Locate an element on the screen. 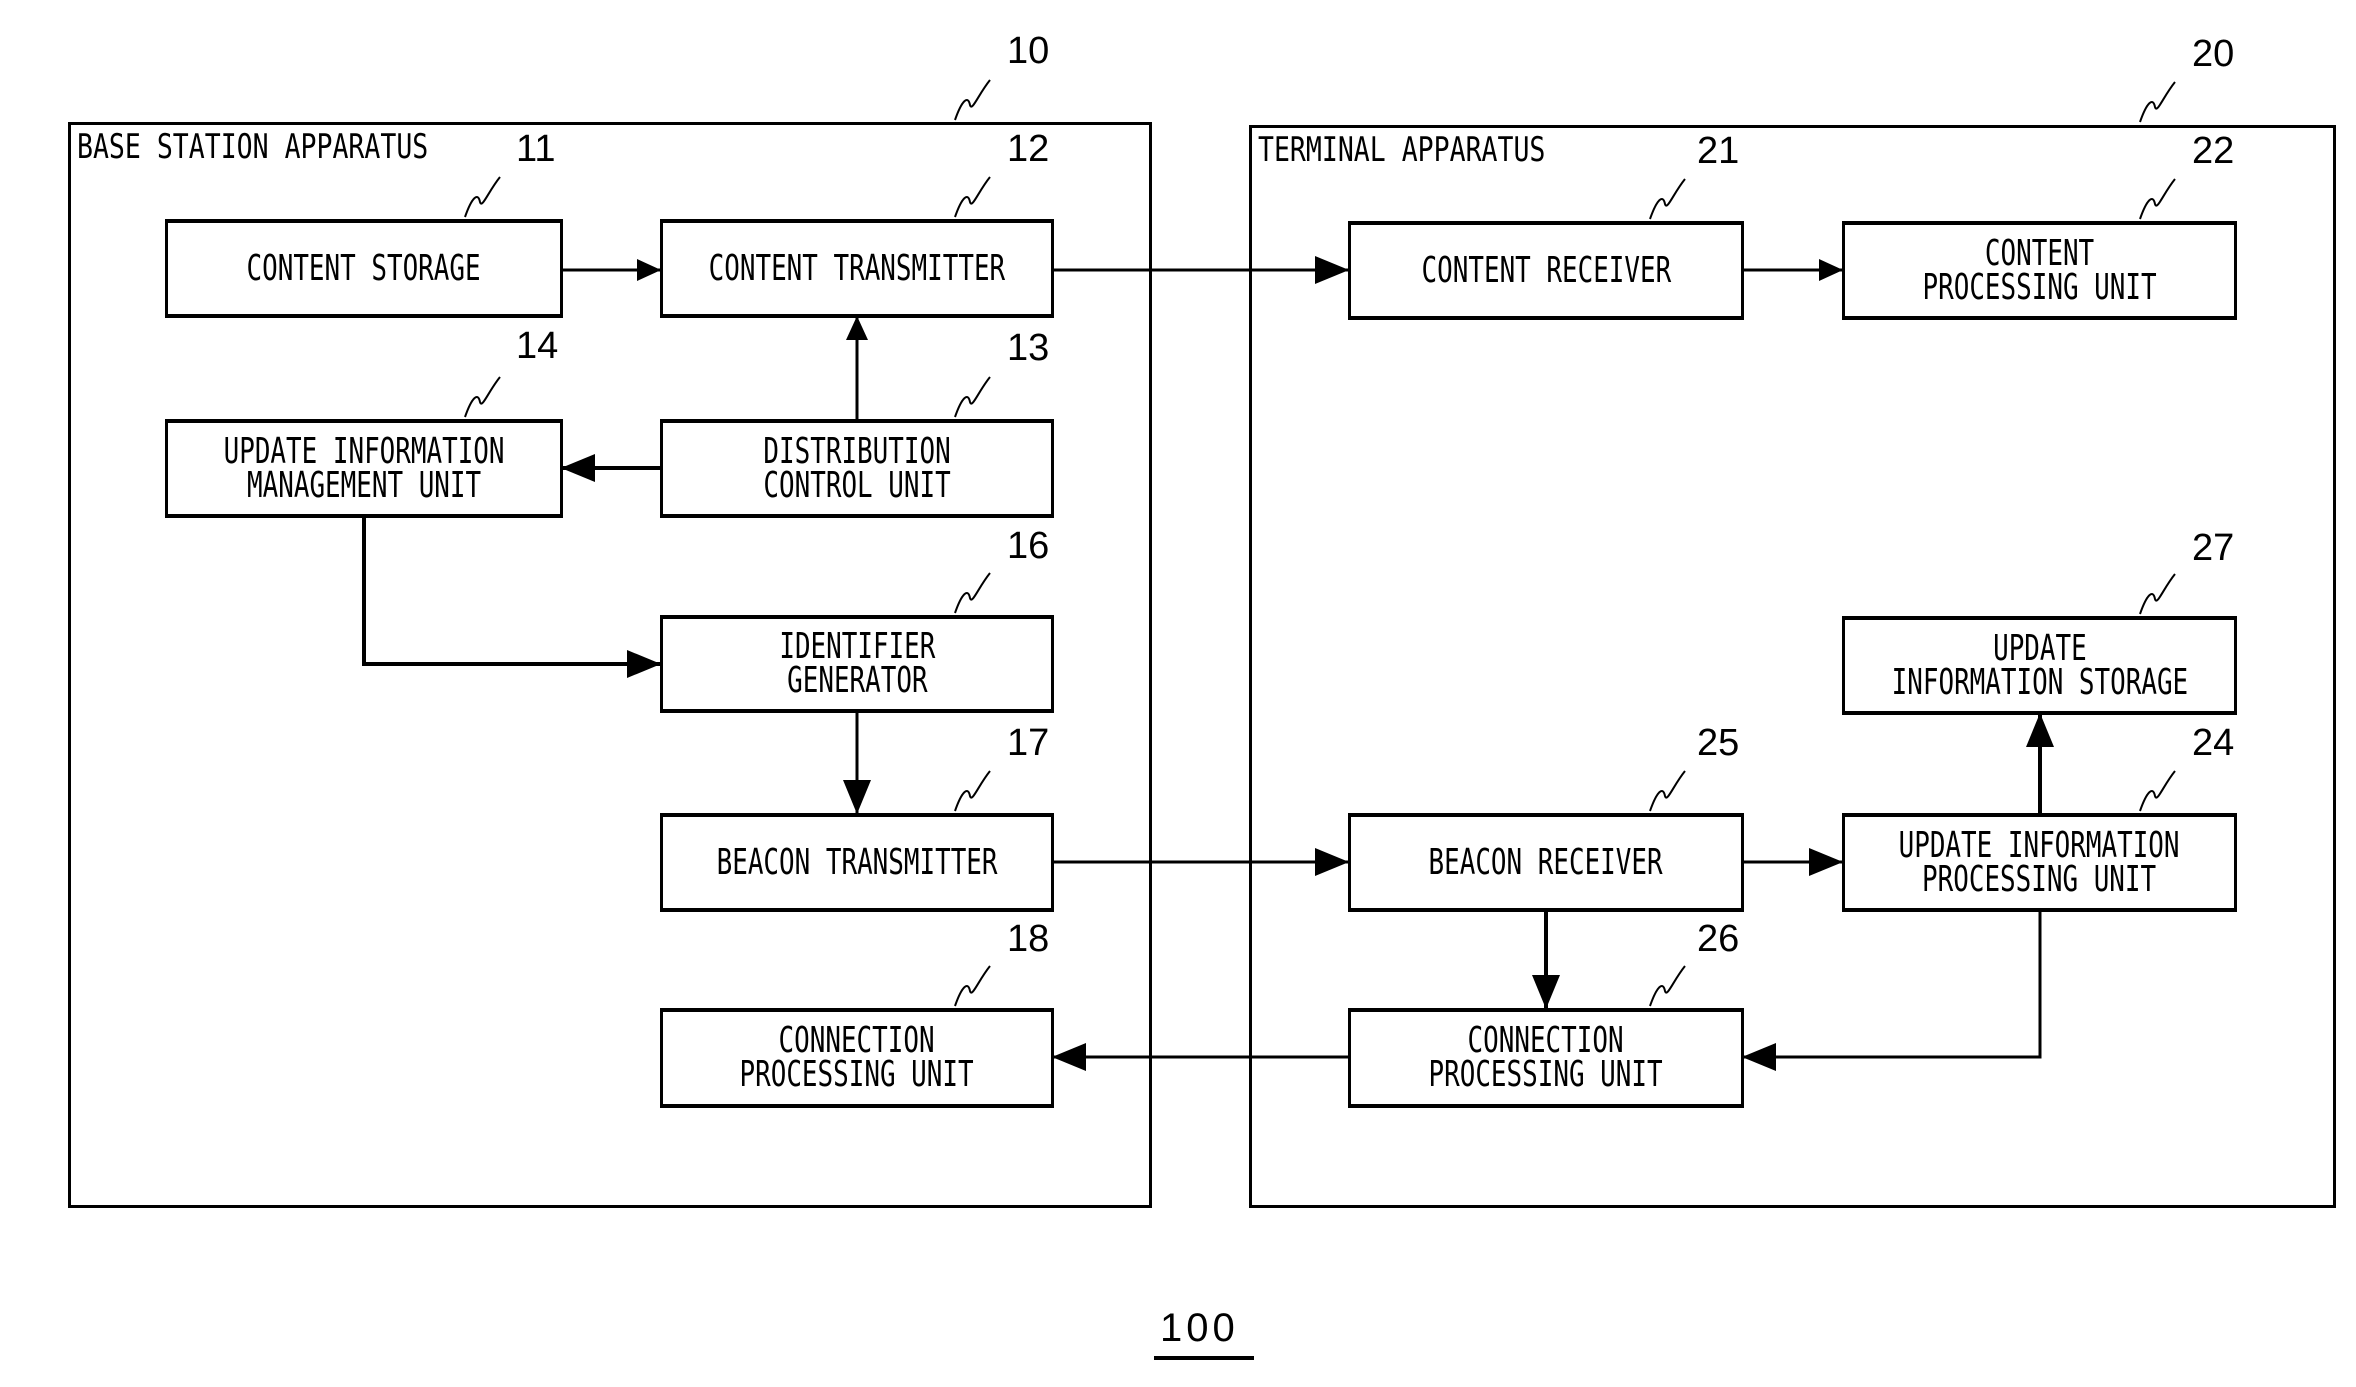 The width and height of the screenshot is (2356, 1387). ref-25: 25 is located at coordinates (1718, 743).